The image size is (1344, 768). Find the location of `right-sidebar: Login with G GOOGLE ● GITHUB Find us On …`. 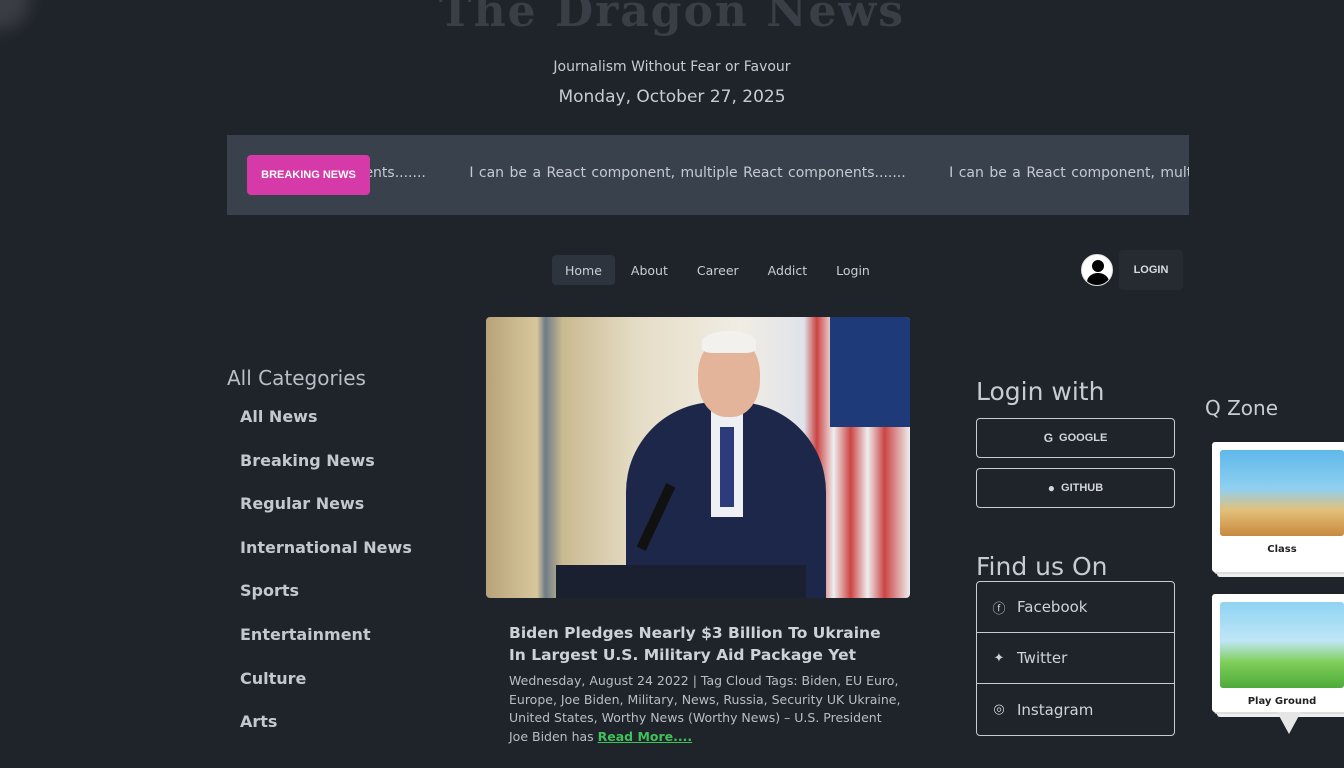

right-sidebar: Login with G GOOGLE ● GITHUB Find us On … is located at coordinates (1076, 556).